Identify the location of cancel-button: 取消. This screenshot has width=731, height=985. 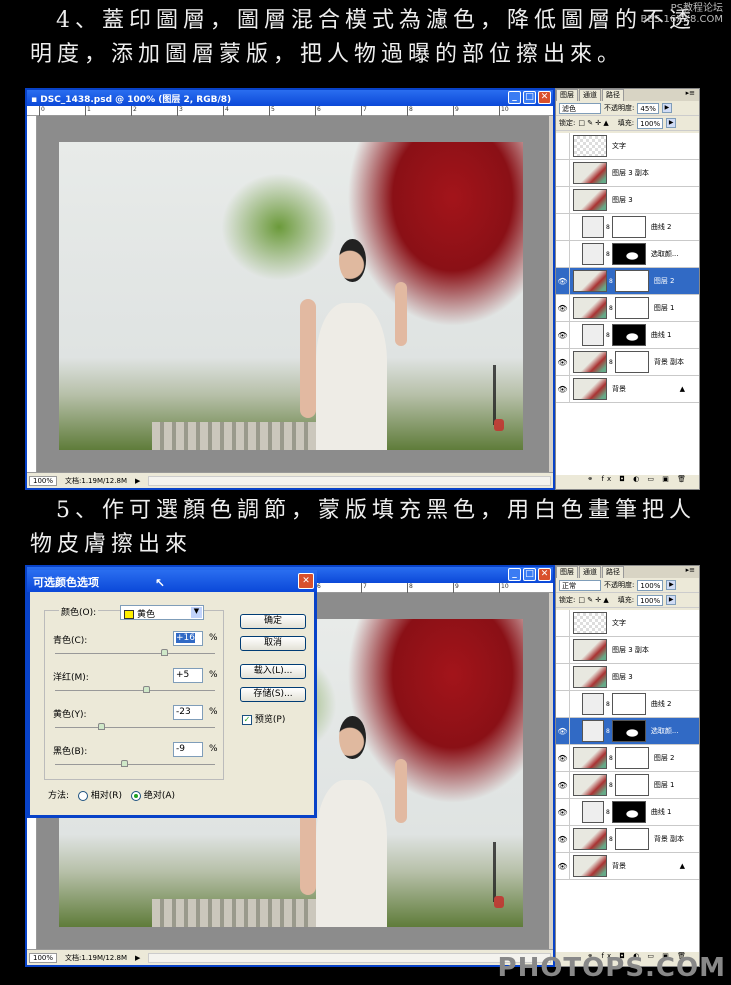
(273, 643).